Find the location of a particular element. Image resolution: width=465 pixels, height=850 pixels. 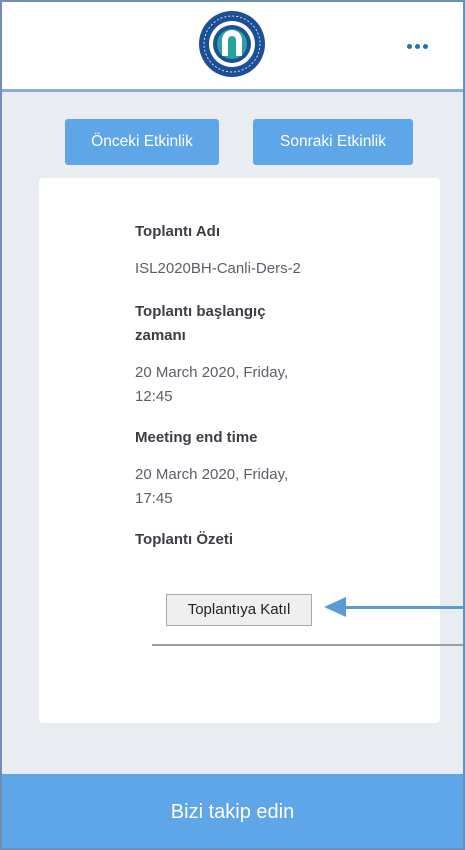

join-meeting-button: Toplantıya Katıl is located at coordinates (239, 610).